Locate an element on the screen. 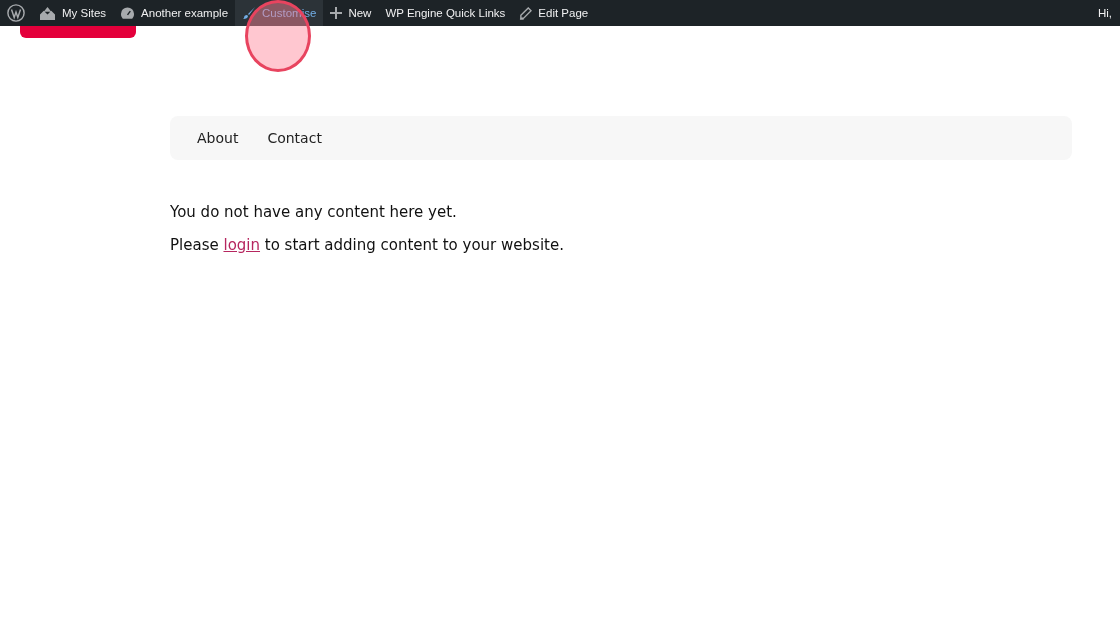 The width and height of the screenshot is (1120, 626). wordpress-logo-icon is located at coordinates (16, 13).